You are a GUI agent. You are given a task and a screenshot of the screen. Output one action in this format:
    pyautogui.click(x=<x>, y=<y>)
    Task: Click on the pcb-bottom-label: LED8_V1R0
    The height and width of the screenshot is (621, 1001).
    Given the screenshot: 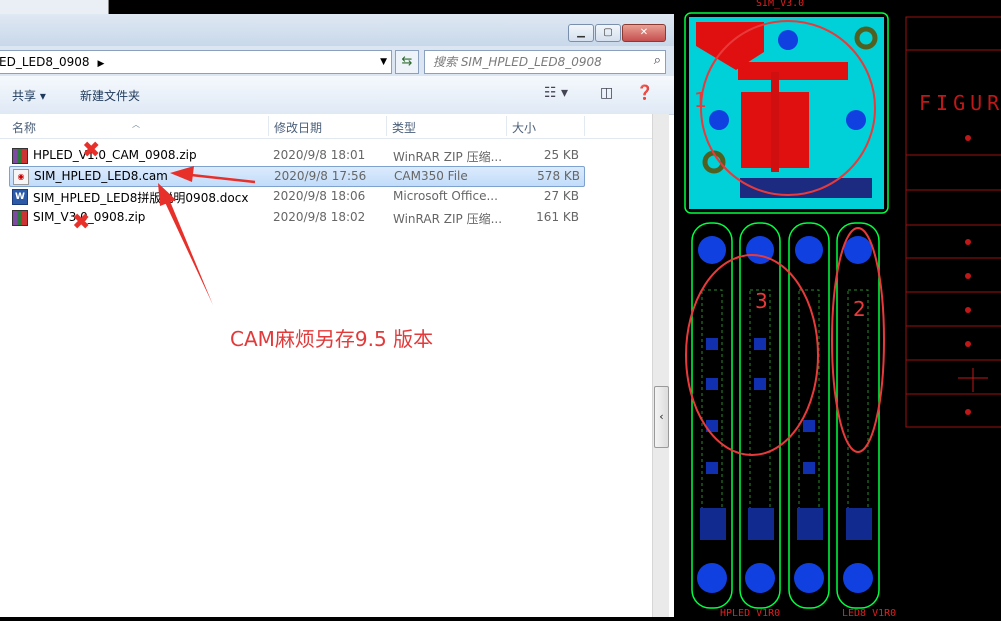 What is the action you would take?
    pyautogui.click(x=869, y=612)
    